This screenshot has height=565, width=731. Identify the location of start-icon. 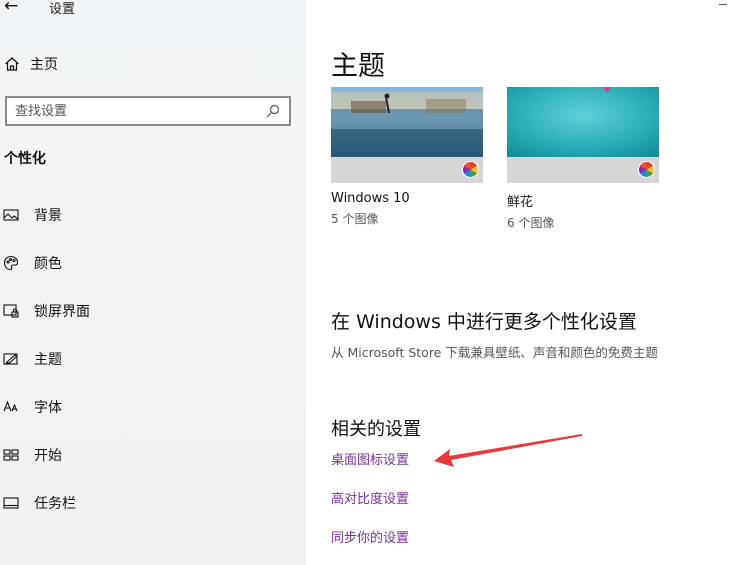
(17, 455).